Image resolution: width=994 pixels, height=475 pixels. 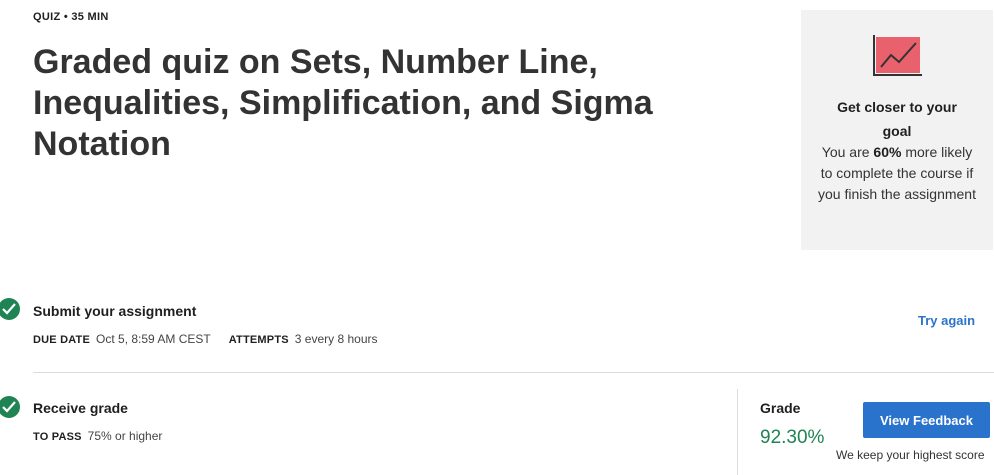 I want to click on grade-label: Grade, so click(x=780, y=408).